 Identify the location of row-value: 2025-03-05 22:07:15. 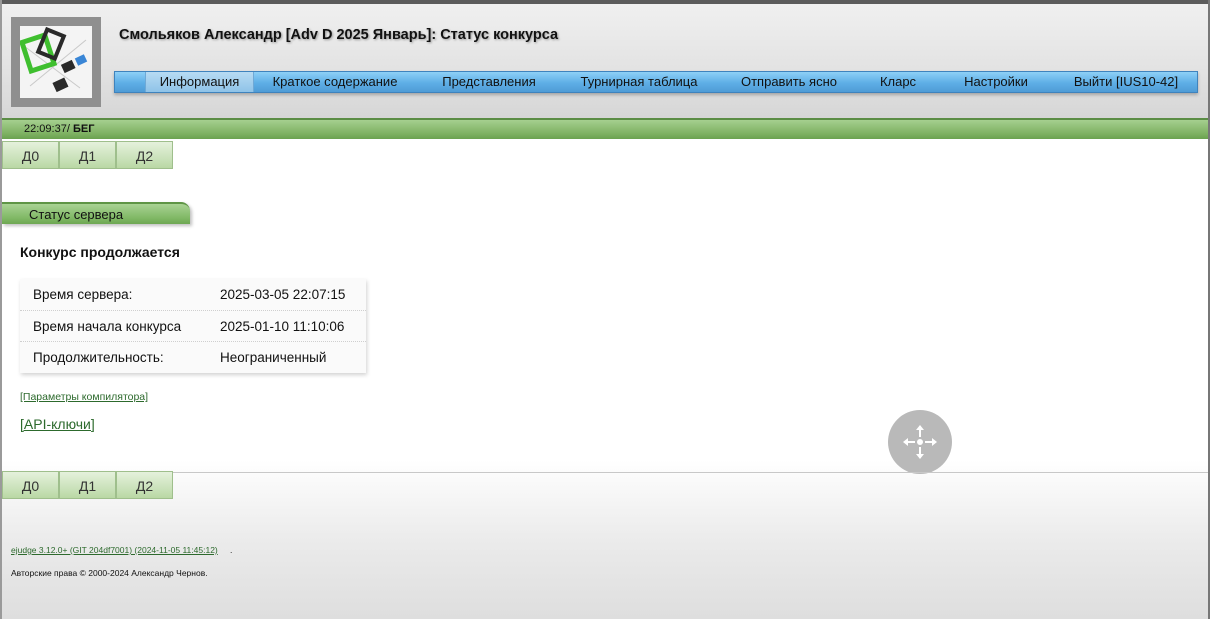
(283, 294).